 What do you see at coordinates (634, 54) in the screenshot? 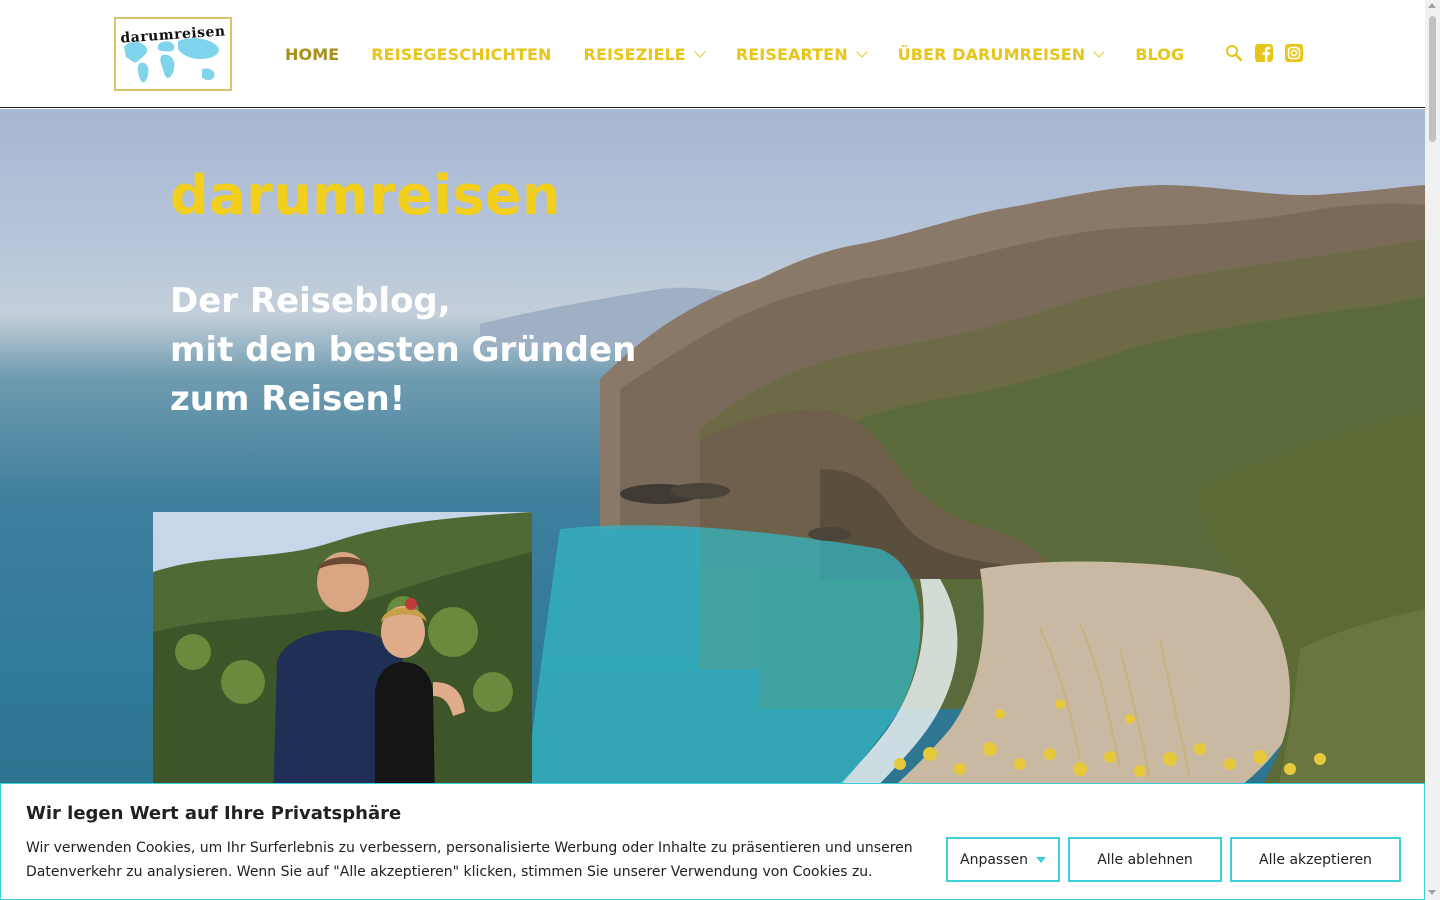
I see `nav-item-label: REISEZIELE` at bounding box center [634, 54].